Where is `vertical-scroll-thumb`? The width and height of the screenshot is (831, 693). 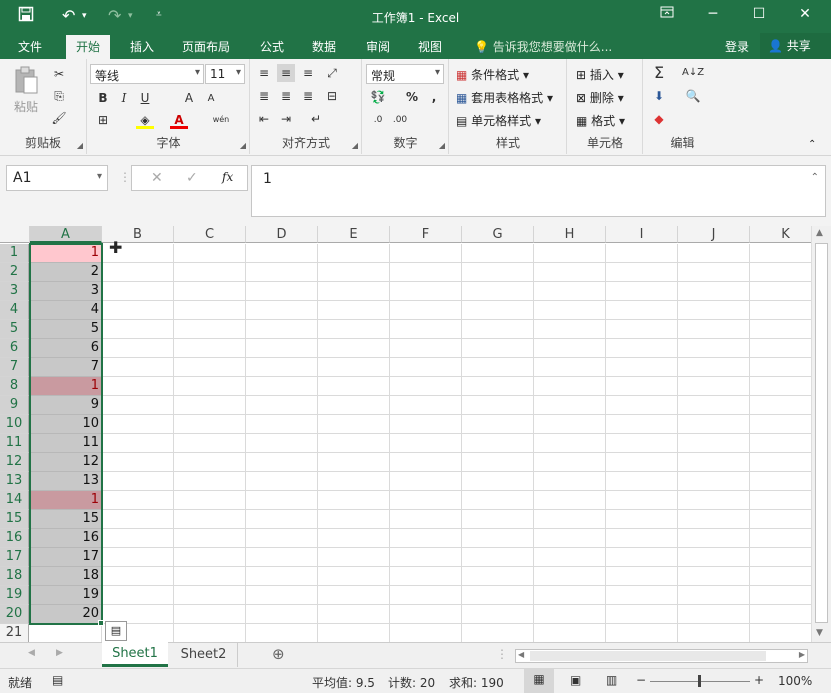 vertical-scroll-thumb is located at coordinates (821, 433).